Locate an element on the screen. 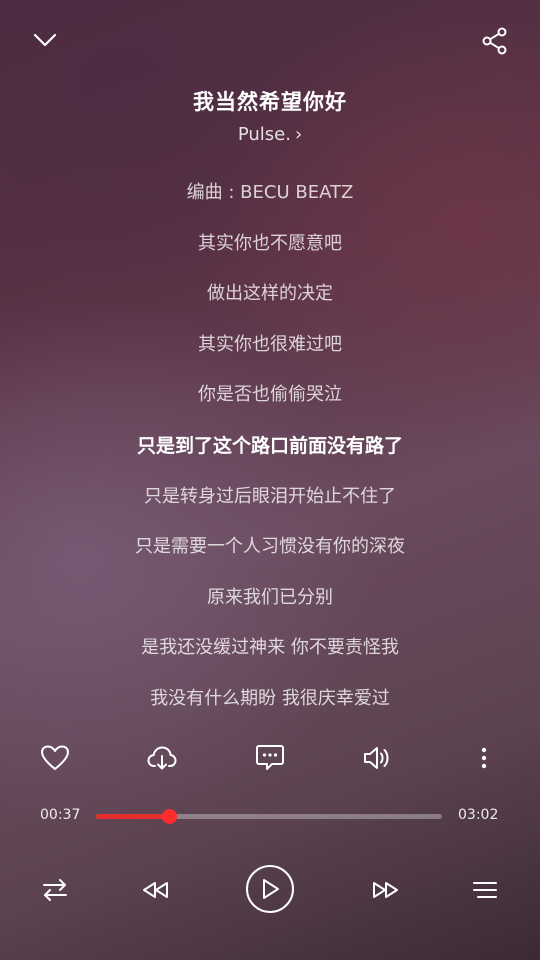 This screenshot has width=540, height=960. comment-icon is located at coordinates (270, 758).